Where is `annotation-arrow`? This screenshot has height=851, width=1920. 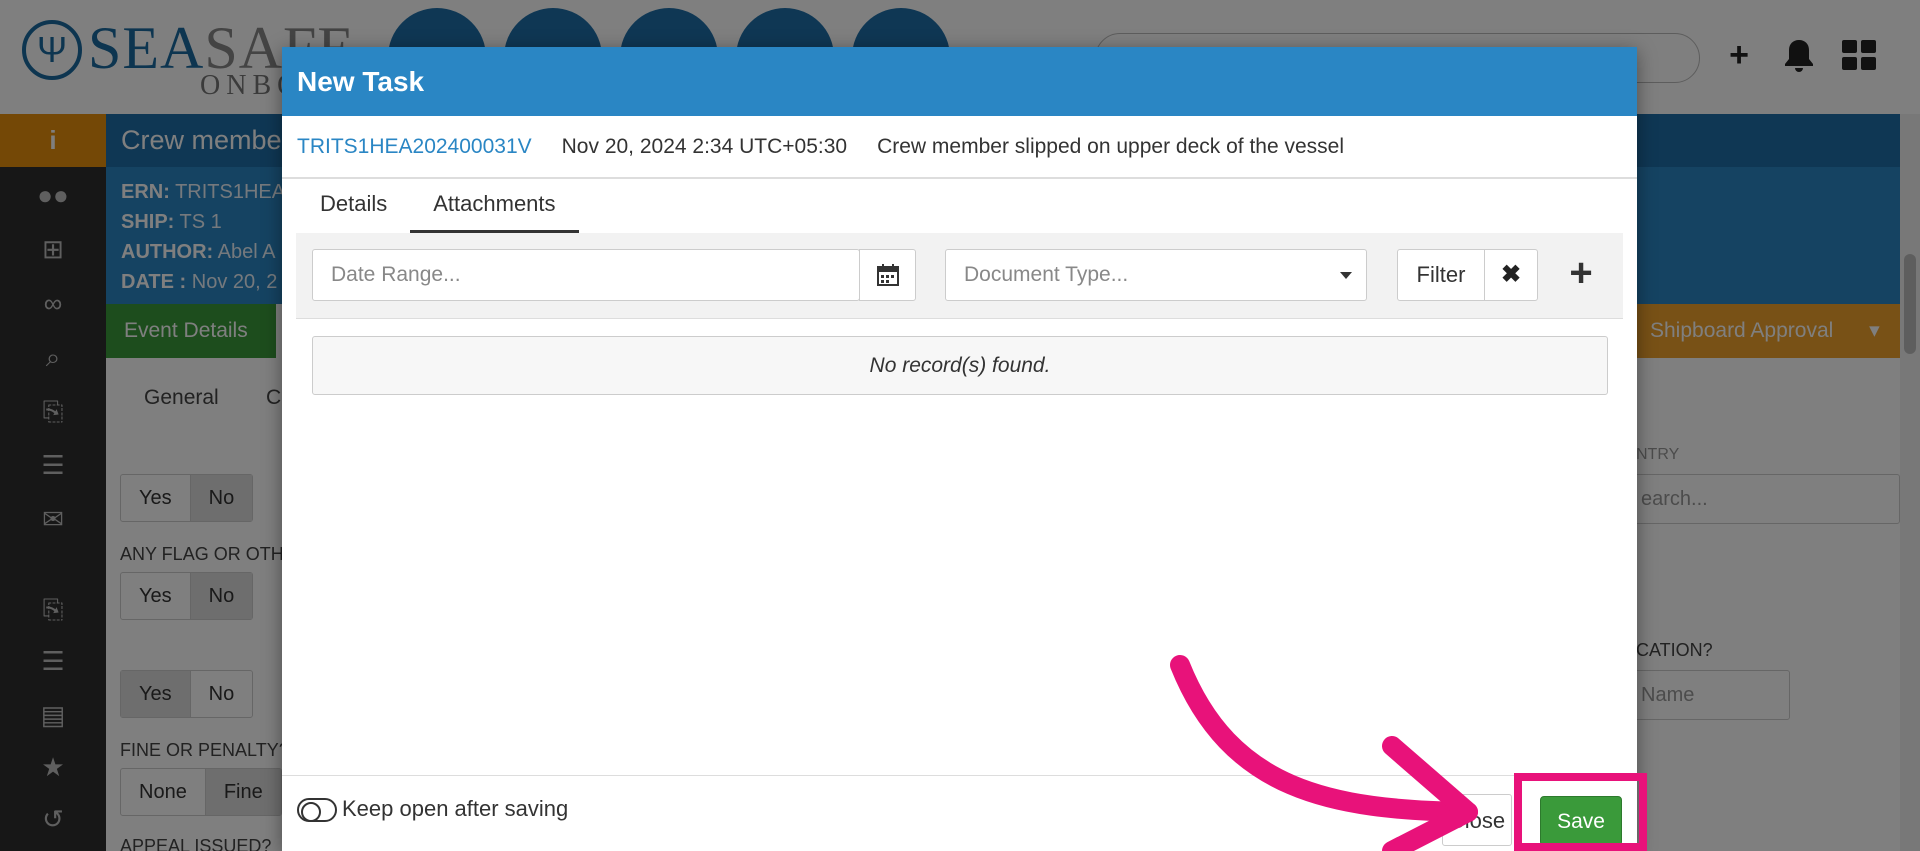
annotation-arrow is located at coordinates (1324, 753).